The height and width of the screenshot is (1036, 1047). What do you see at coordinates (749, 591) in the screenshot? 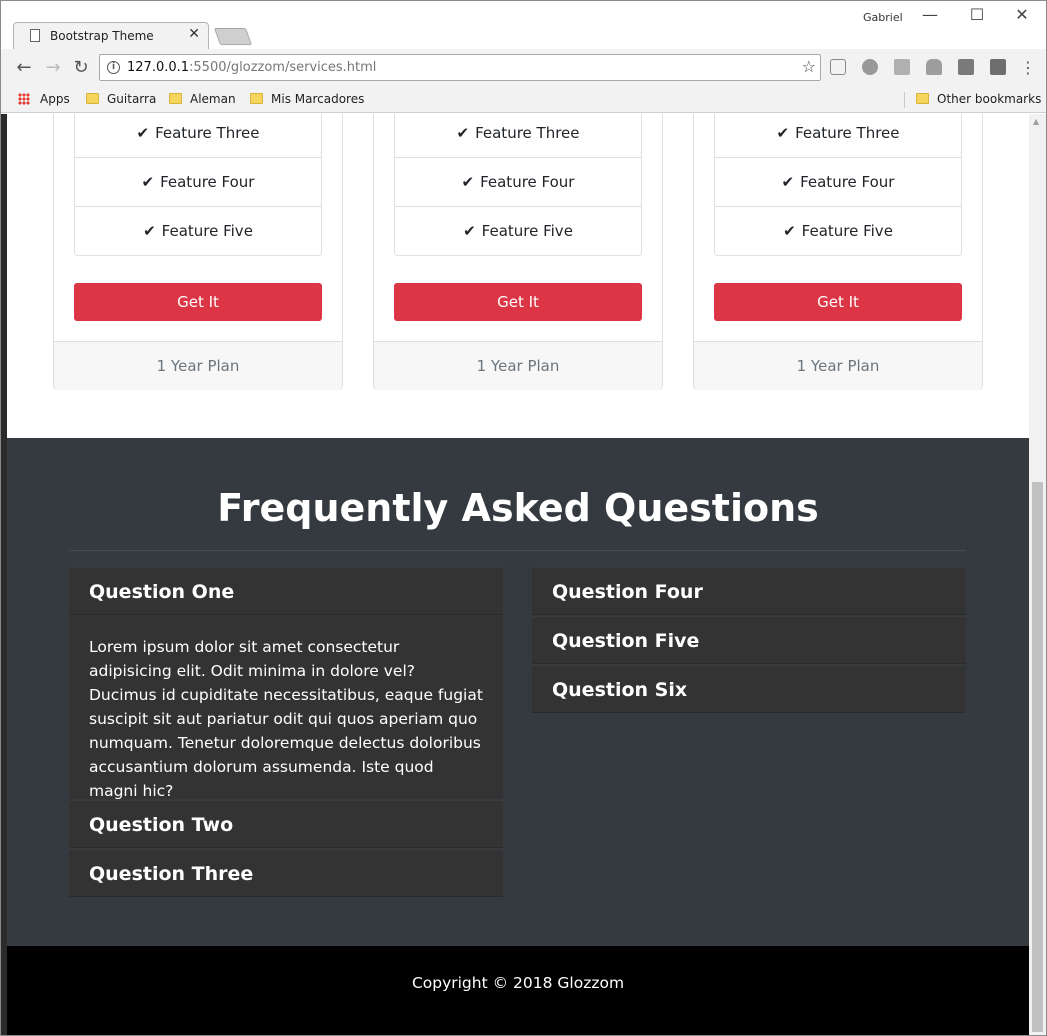
I see `question-four-header: Question Four` at bounding box center [749, 591].